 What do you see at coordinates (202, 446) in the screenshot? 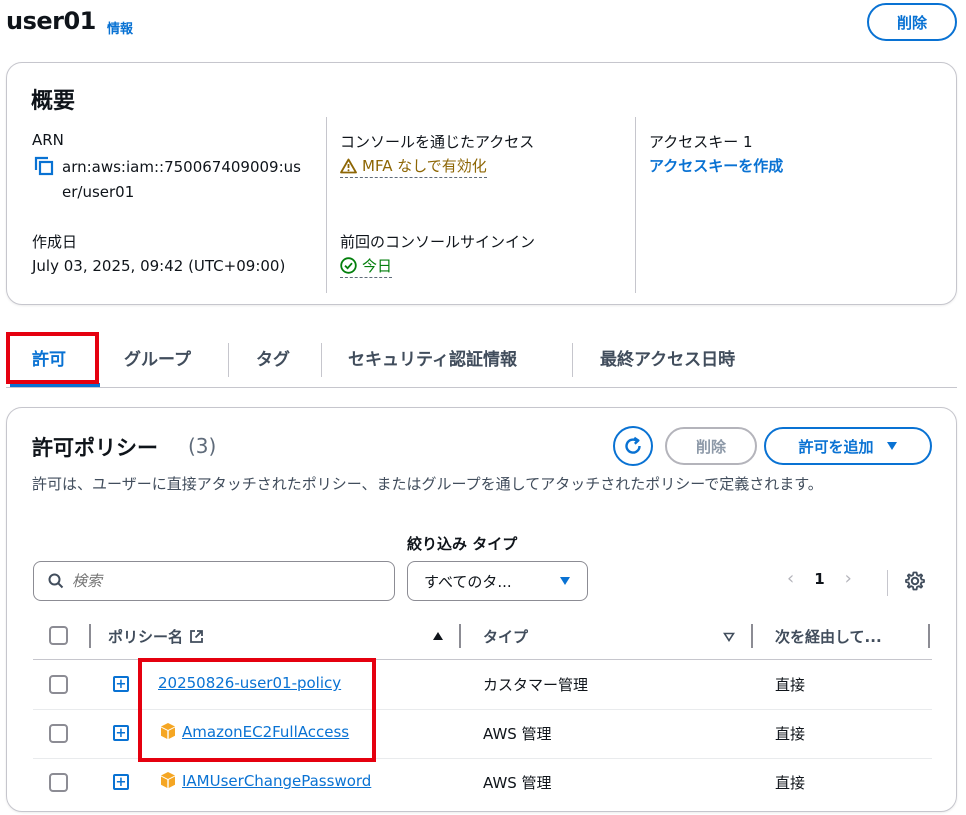
I see `policies-count: (3)` at bounding box center [202, 446].